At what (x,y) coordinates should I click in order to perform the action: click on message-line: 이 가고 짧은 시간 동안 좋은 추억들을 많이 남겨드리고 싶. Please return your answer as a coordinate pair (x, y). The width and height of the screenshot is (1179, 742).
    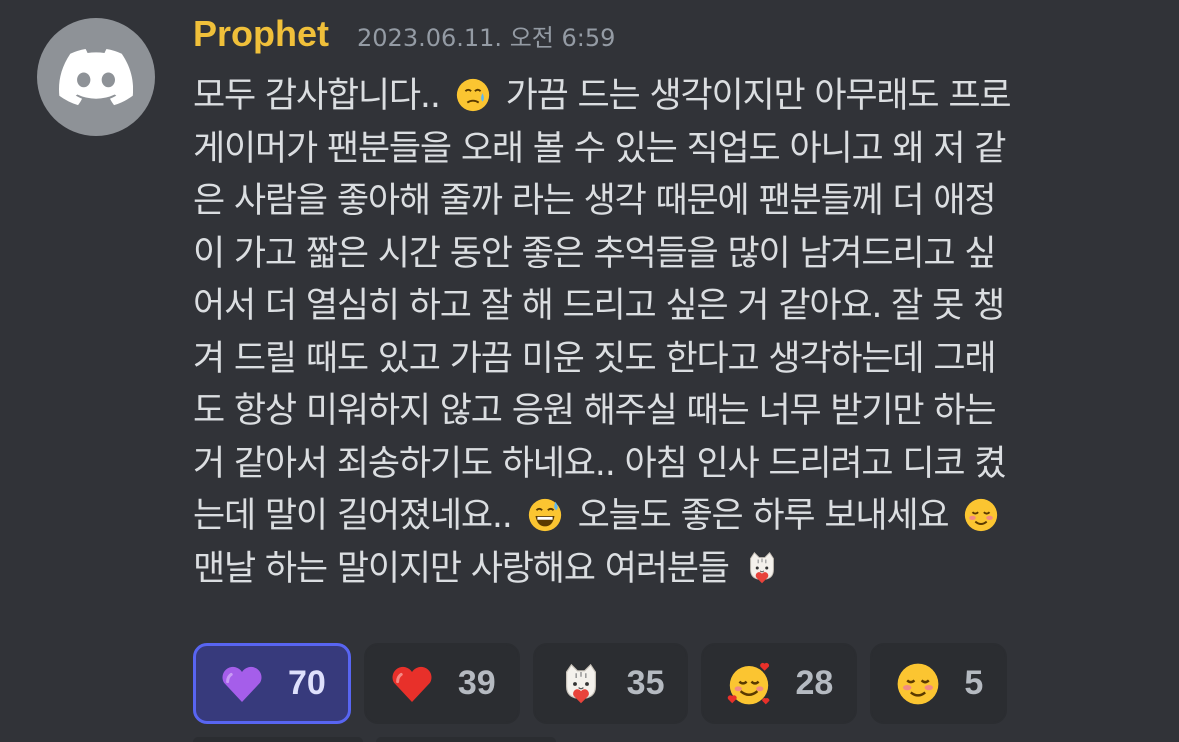
    Looking at the image, I should click on (673, 254).